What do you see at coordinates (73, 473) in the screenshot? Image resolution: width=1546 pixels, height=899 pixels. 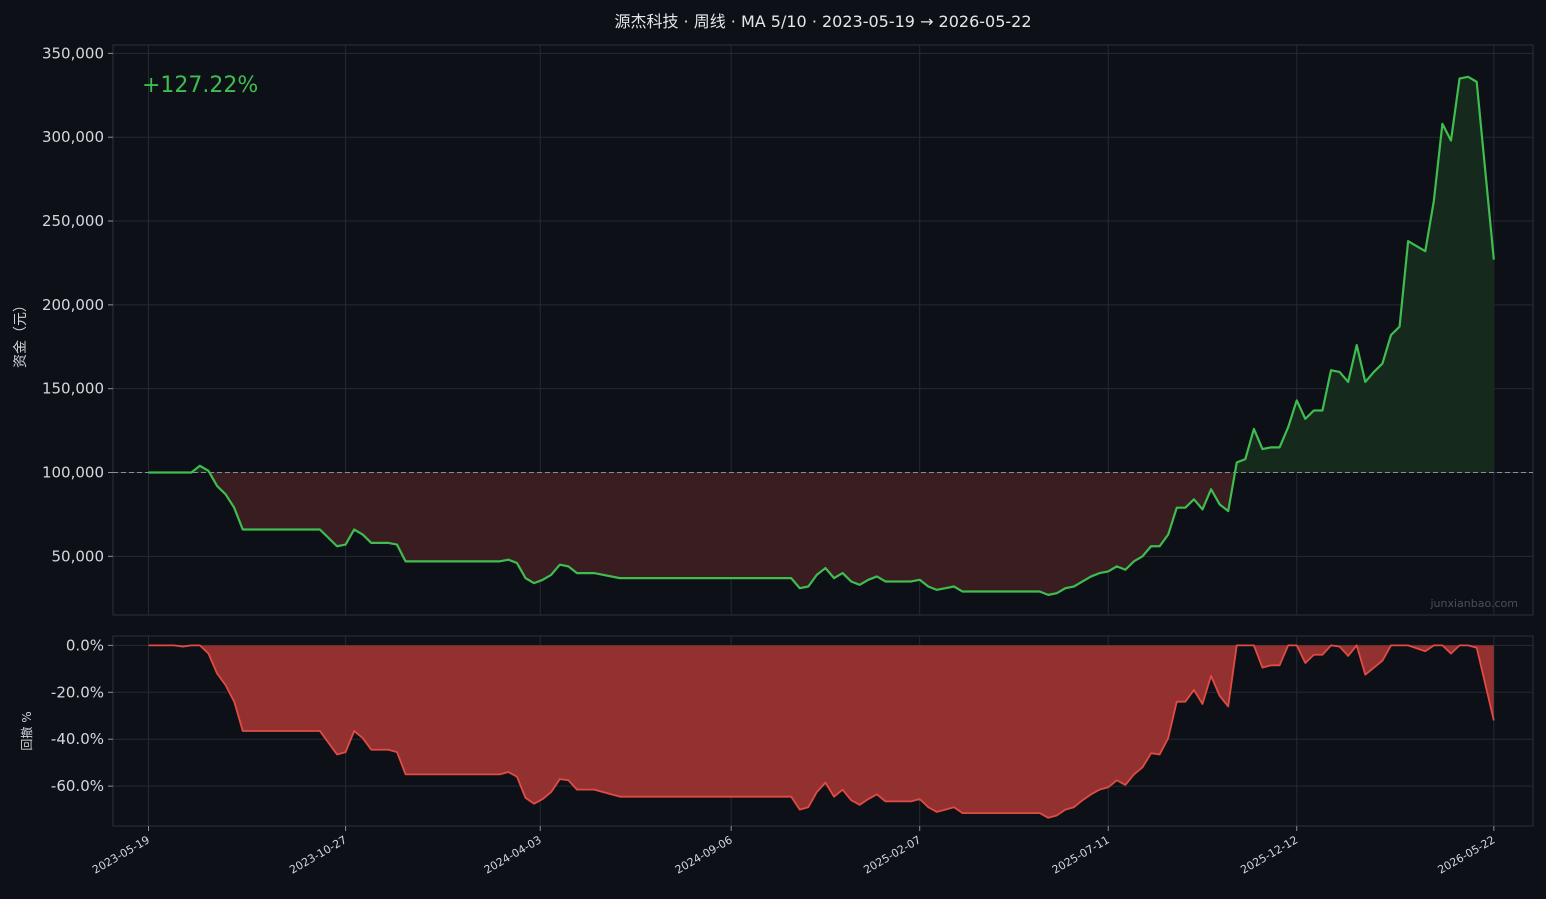 I see `y-tick-label: 100,000` at bounding box center [73, 473].